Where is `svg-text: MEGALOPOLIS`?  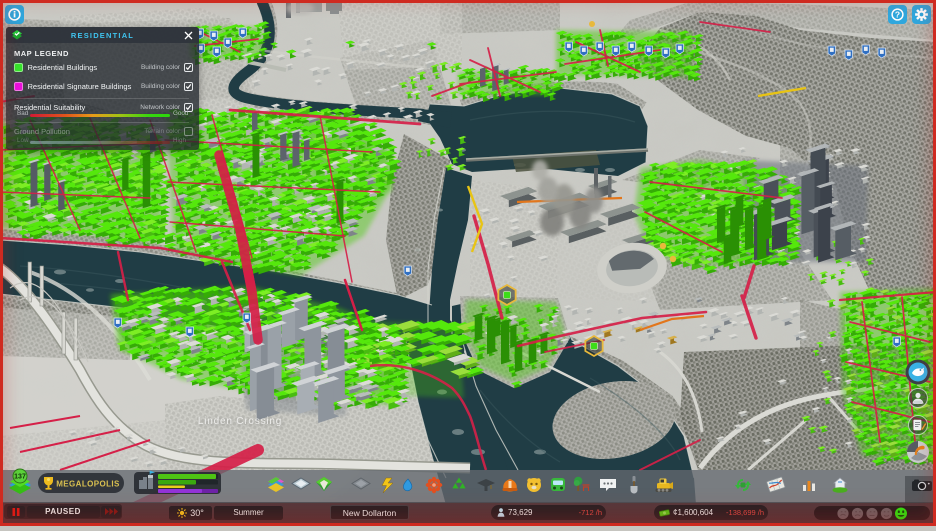 svg-text: MEGALOPOLIS is located at coordinates (88, 484).